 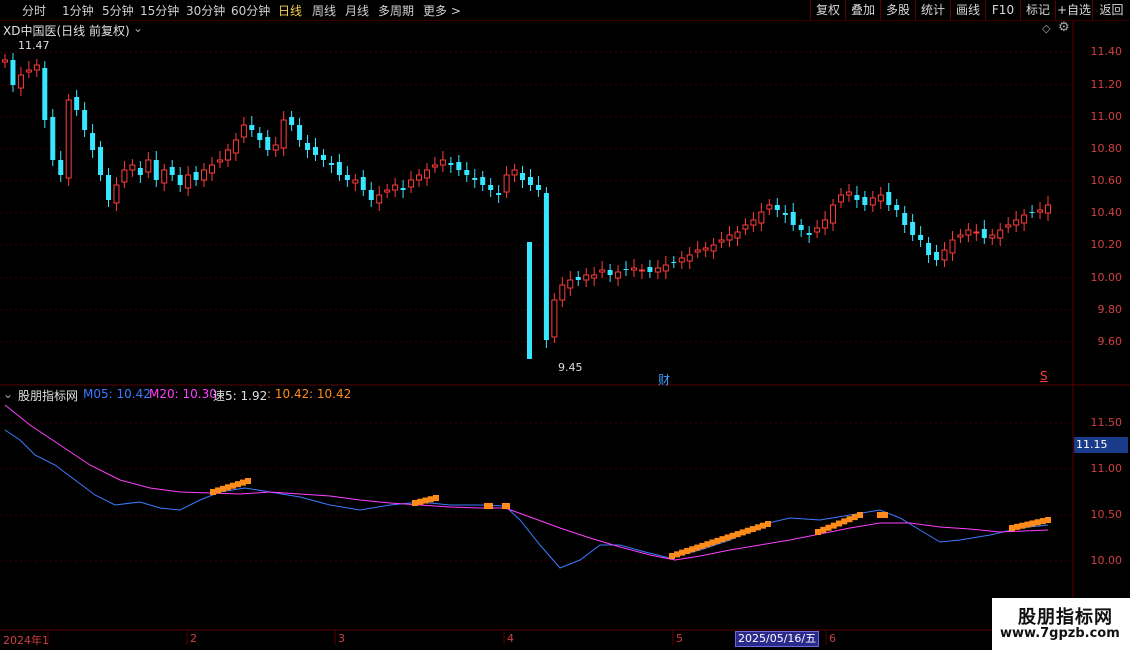 I want to click on m20-value: M20: 10.30, so click(x=183, y=394).